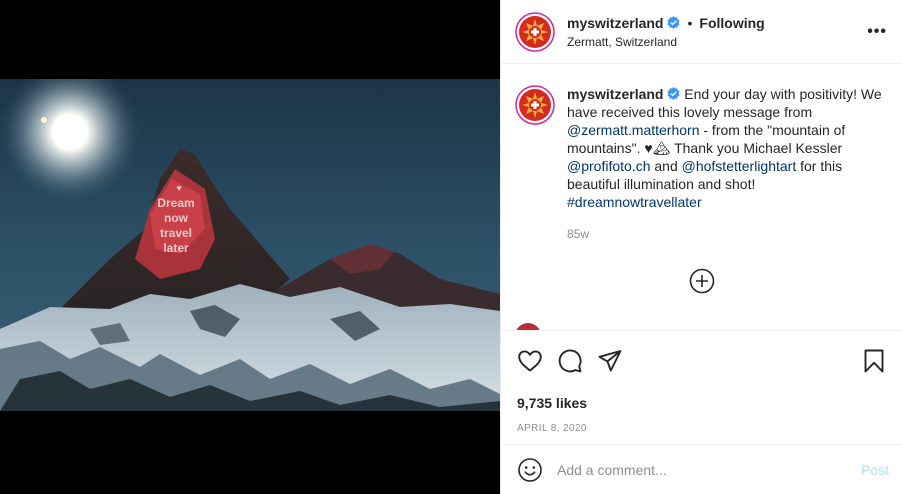 Image resolution: width=902 pixels, height=494 pixels. What do you see at coordinates (608, 166) in the screenshot?
I see `mention-profifoto: @profifoto.ch` at bounding box center [608, 166].